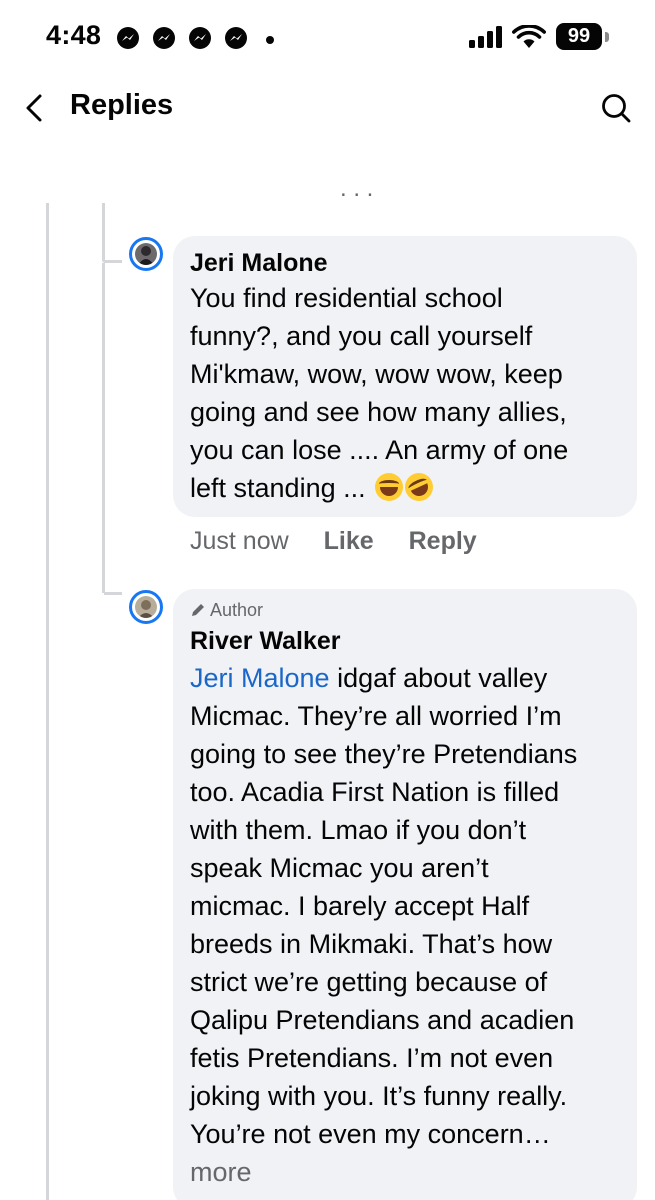 Image resolution: width=655 pixels, height=1200 pixels. I want to click on comment-author: River Walker, so click(265, 641).